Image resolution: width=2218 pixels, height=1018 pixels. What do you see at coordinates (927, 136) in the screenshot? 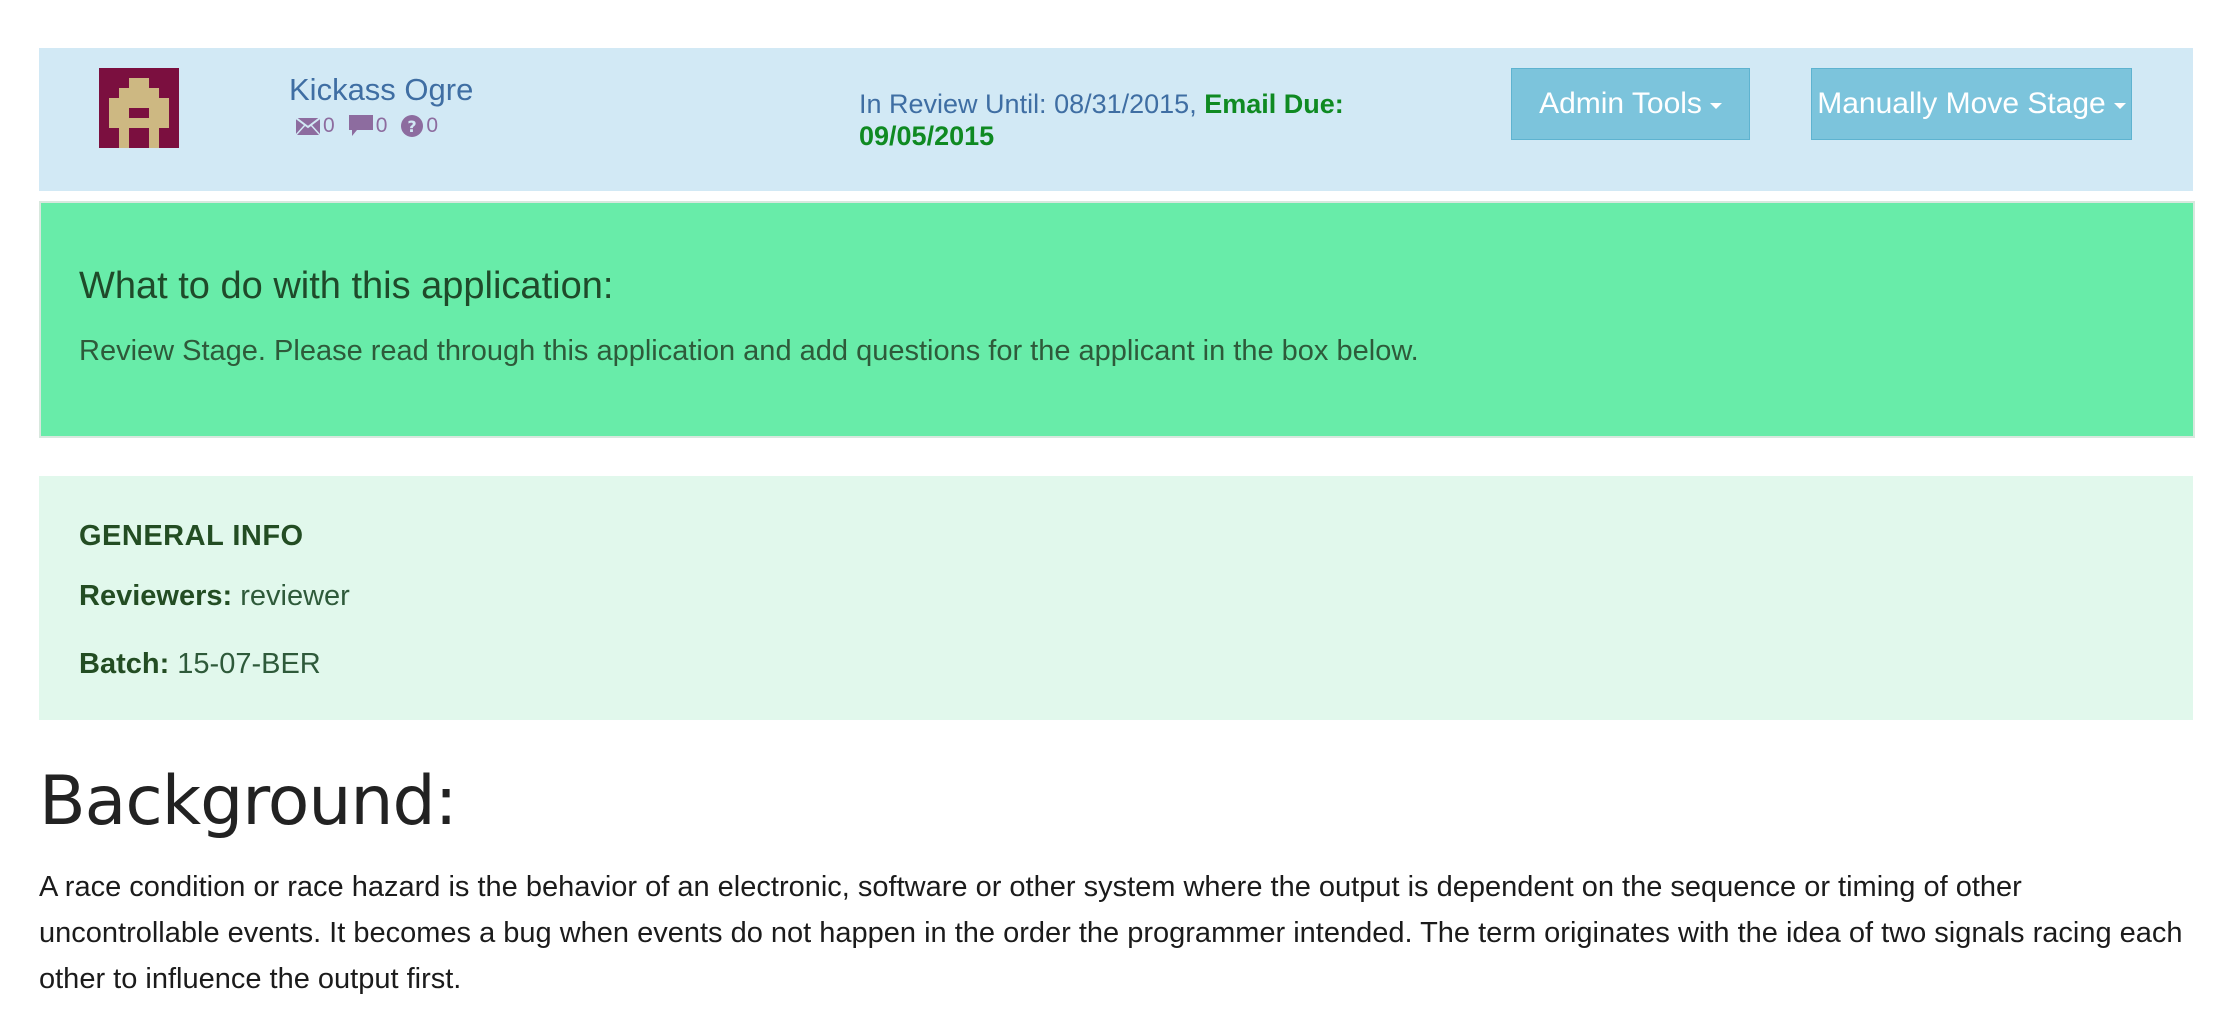
I see `email-due-date: 09/05/2015` at bounding box center [927, 136].